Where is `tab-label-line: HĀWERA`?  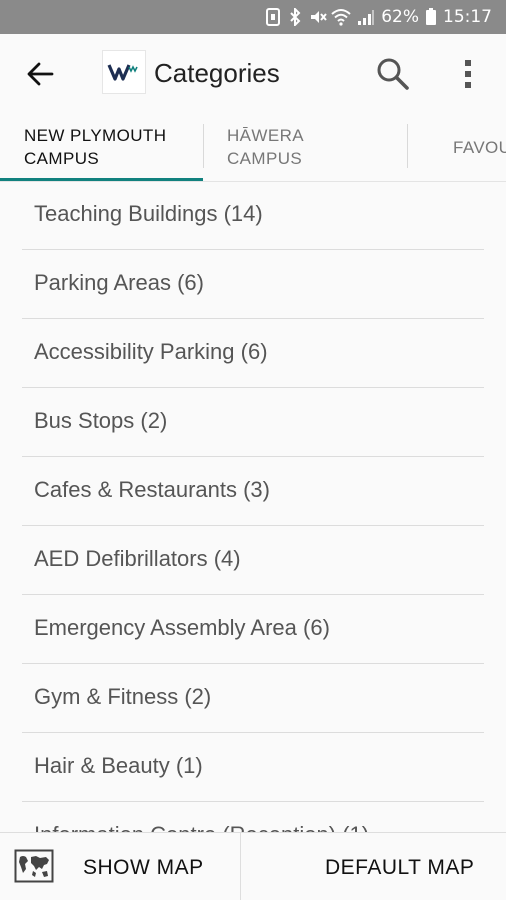
tab-label-line: HĀWERA is located at coordinates (266, 135).